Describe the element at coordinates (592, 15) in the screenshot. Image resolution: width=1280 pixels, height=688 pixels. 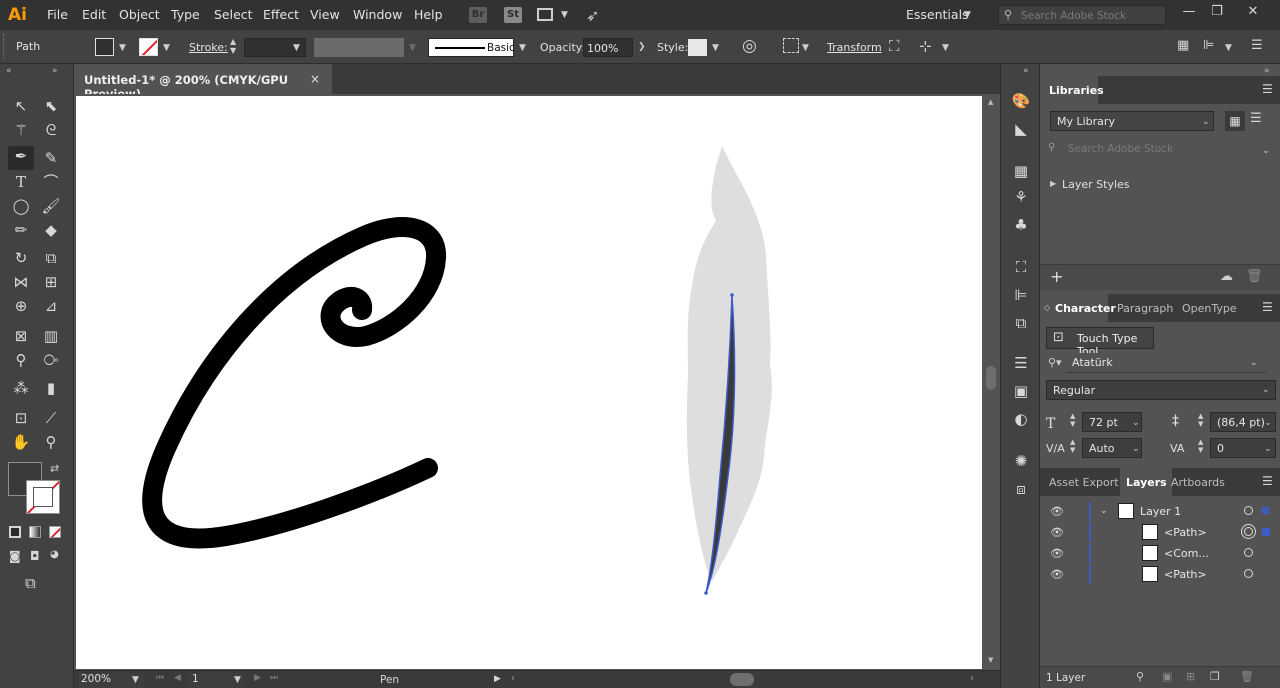
I see `gpu-performance-icon: ➶` at that location.